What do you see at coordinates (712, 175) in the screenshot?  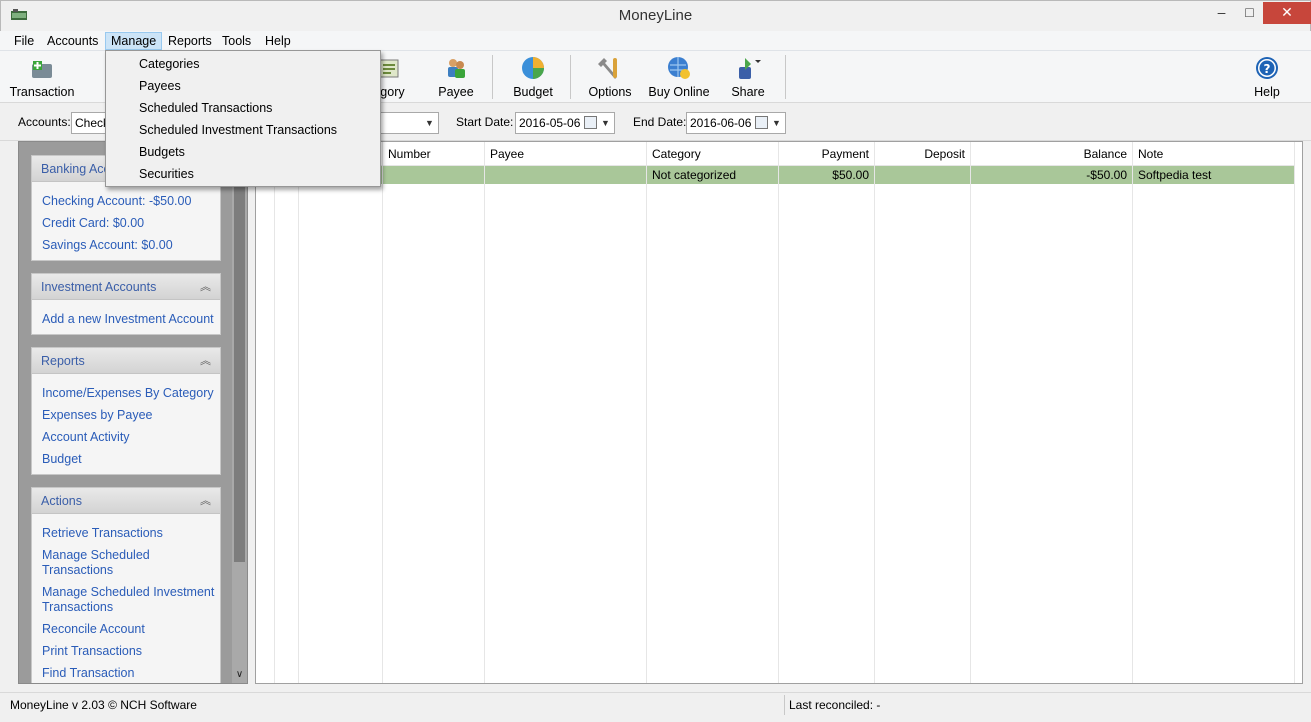 I see `table-cell: Not categorized` at bounding box center [712, 175].